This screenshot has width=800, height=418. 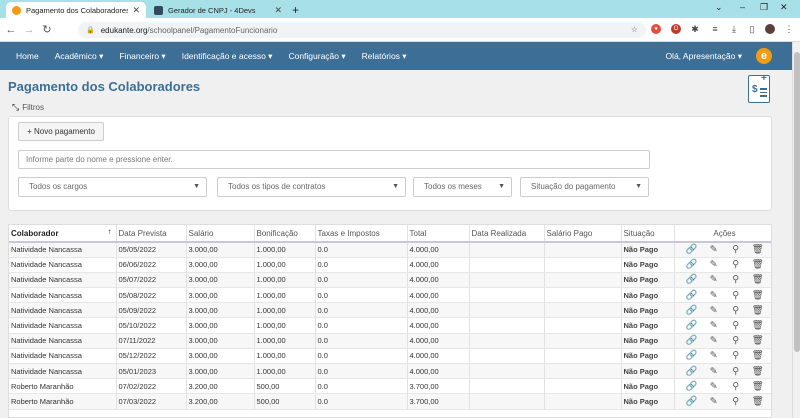 I want to click on chevron-down-icon: ⌄, so click(x=719, y=7).